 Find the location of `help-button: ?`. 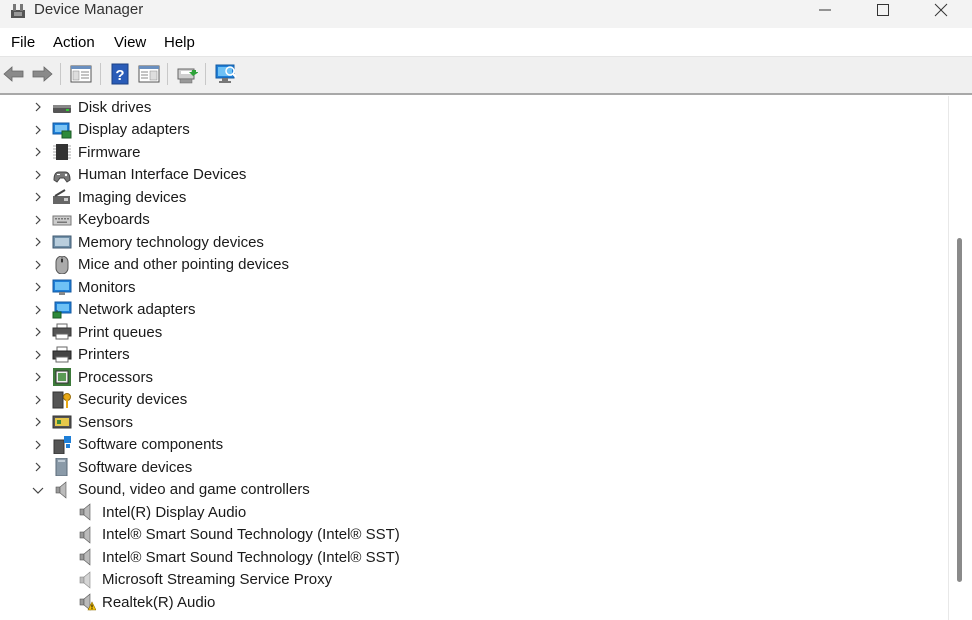

help-button: ? is located at coordinates (120, 74).